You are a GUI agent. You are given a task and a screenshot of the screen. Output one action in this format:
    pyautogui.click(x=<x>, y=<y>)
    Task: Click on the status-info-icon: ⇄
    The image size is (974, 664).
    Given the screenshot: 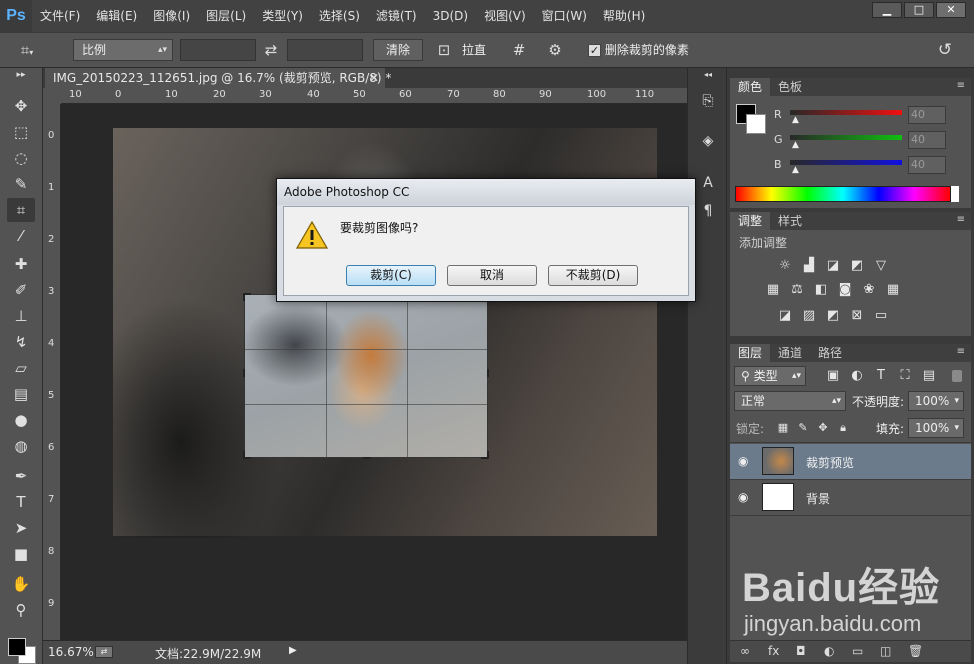 What is the action you would take?
    pyautogui.click(x=104, y=652)
    